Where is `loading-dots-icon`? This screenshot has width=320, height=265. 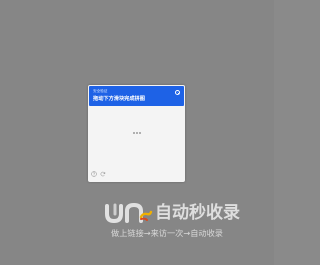 loading-dots-icon is located at coordinates (137, 133).